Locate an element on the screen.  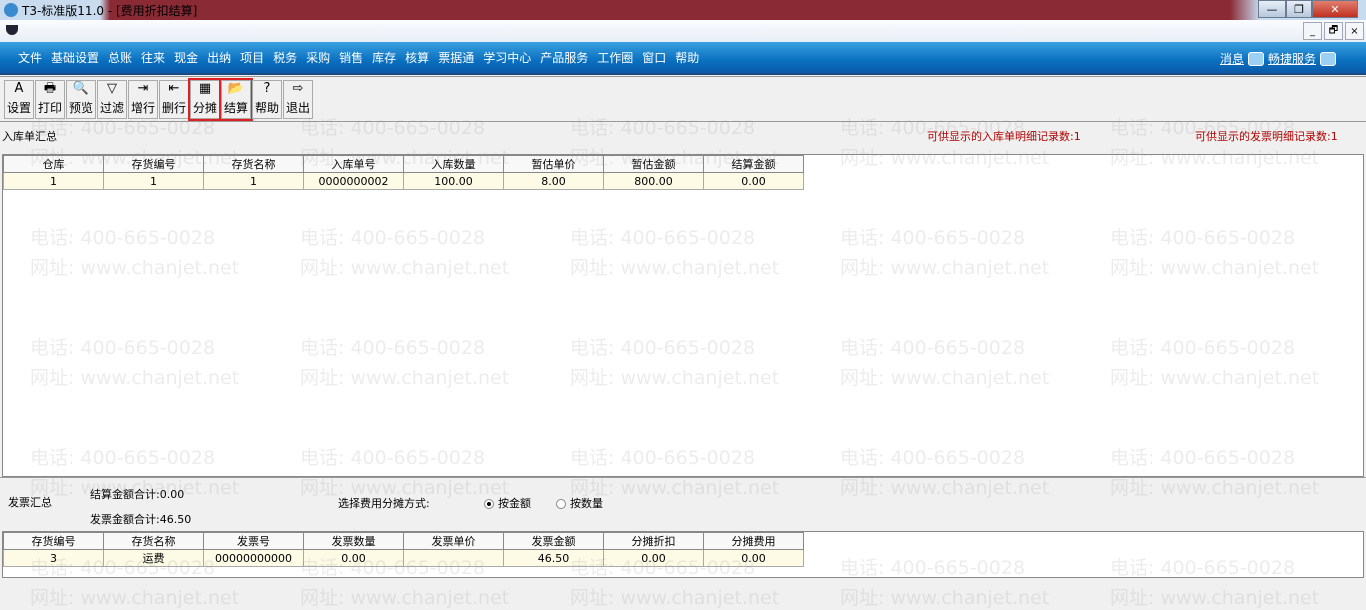
invoice-count: 可供显示的发票明细记录数:1 is located at coordinates (1266, 136).